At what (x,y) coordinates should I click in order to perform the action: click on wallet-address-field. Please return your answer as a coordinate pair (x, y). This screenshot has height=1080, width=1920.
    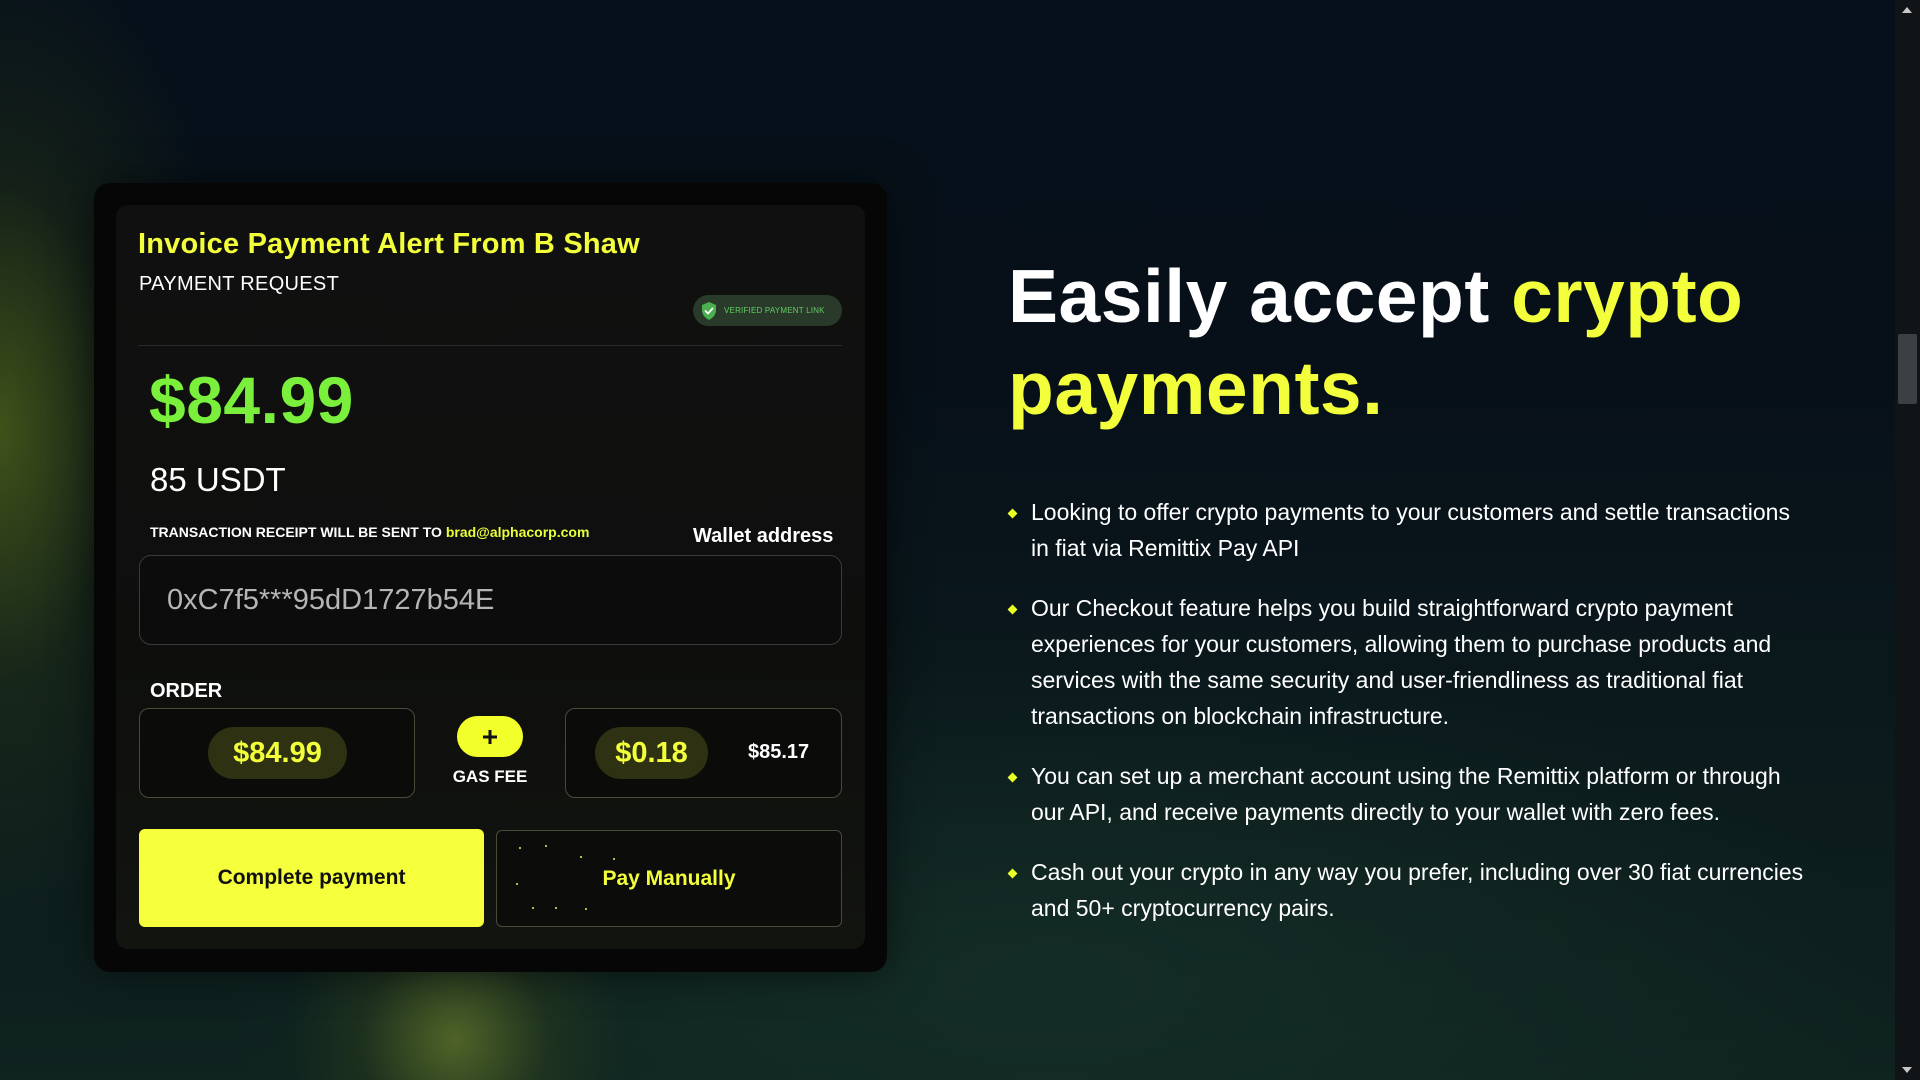
    Looking at the image, I should click on (490, 600).